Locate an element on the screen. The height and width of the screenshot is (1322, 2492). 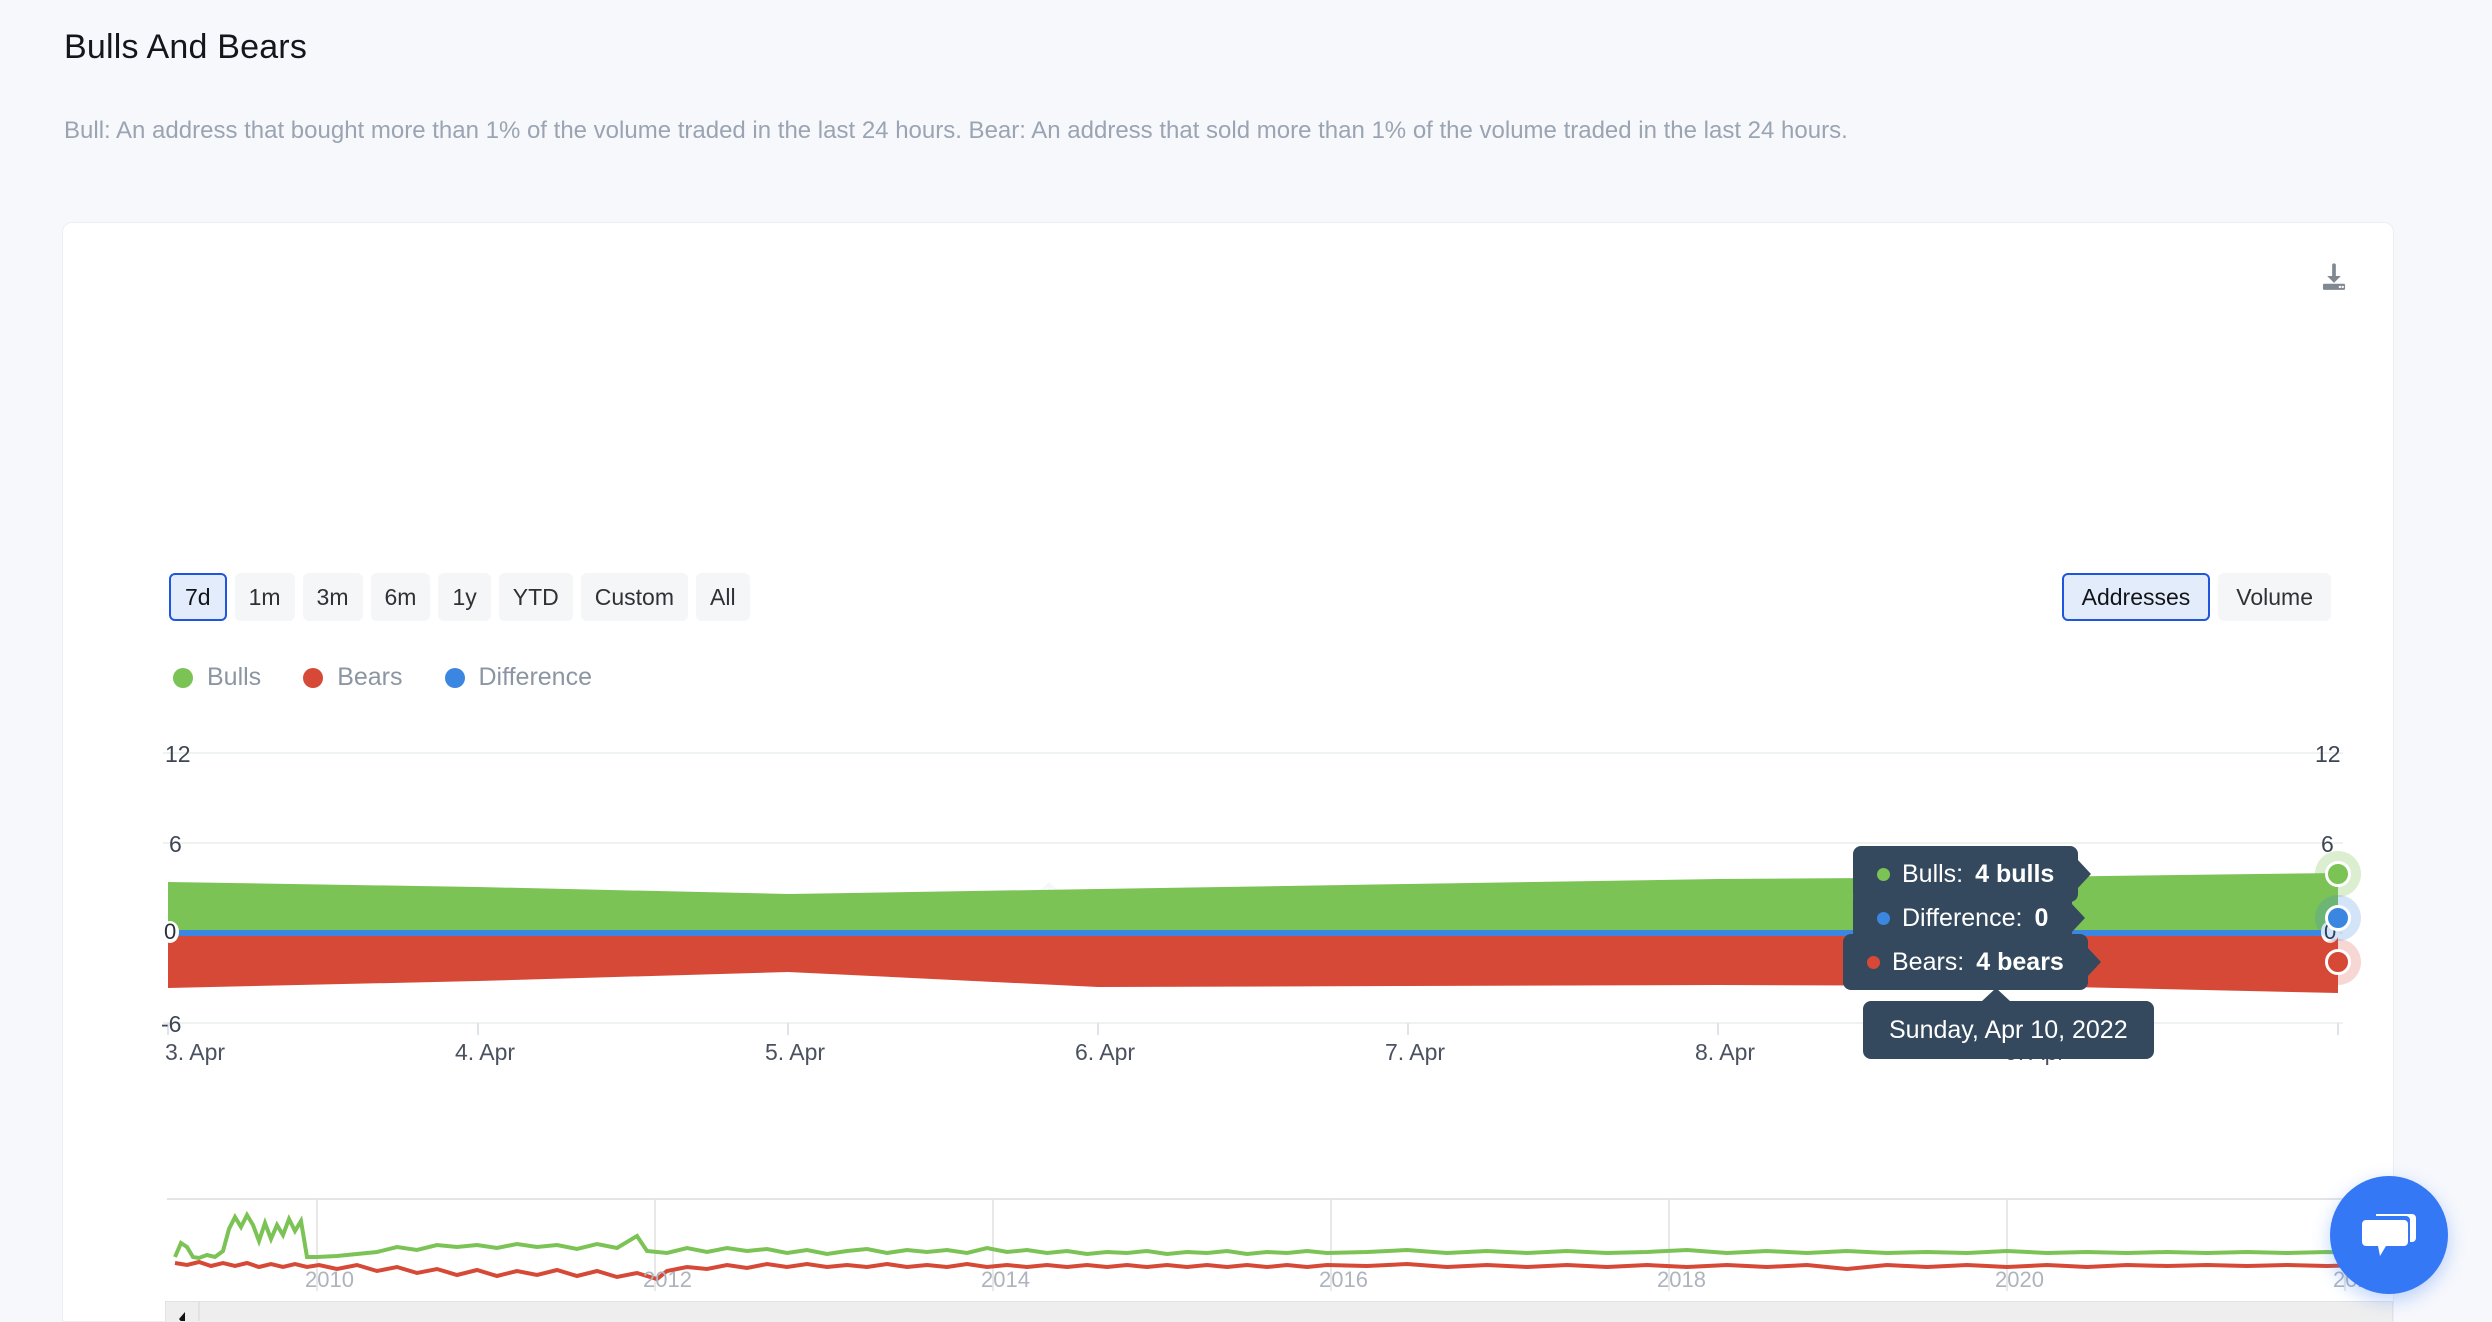
tooltip-dot-bears-icon is located at coordinates (1873, 962).